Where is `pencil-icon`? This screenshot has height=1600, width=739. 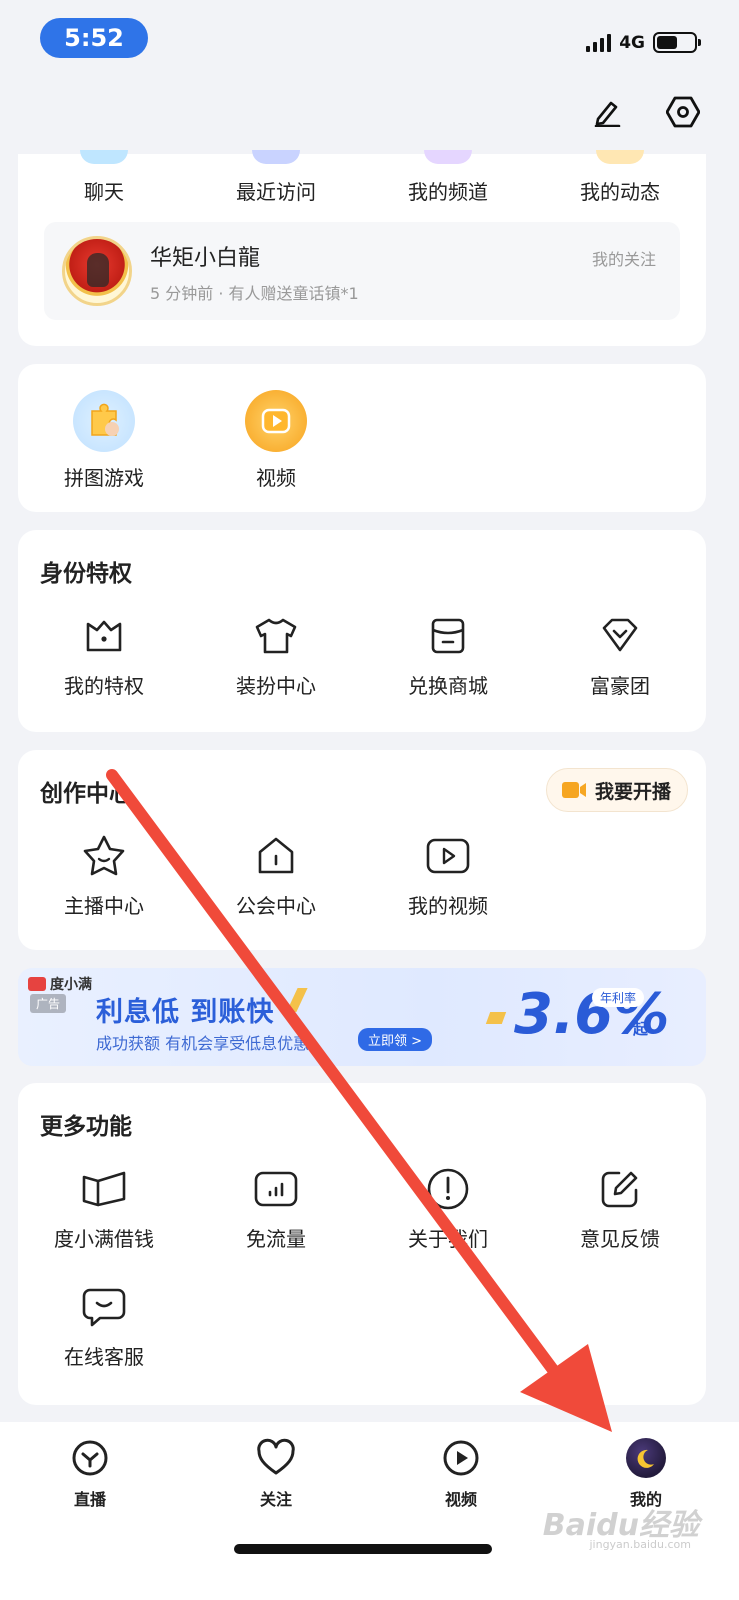 pencil-icon is located at coordinates (607, 112).